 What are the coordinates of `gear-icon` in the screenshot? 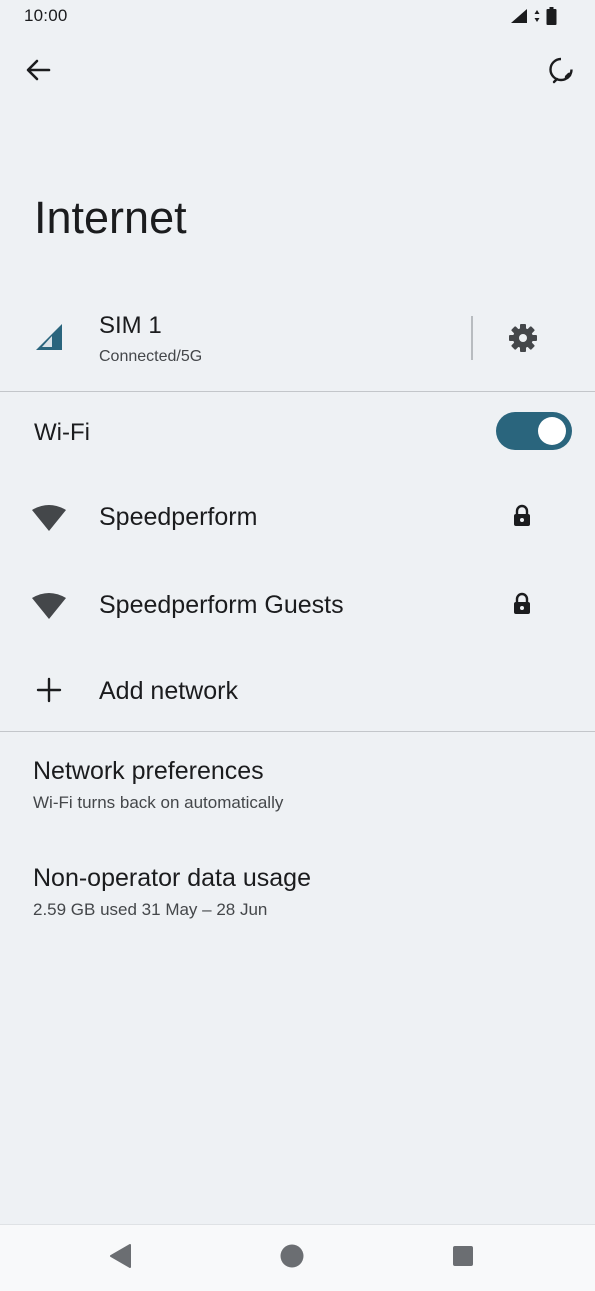 It's located at (523, 343).